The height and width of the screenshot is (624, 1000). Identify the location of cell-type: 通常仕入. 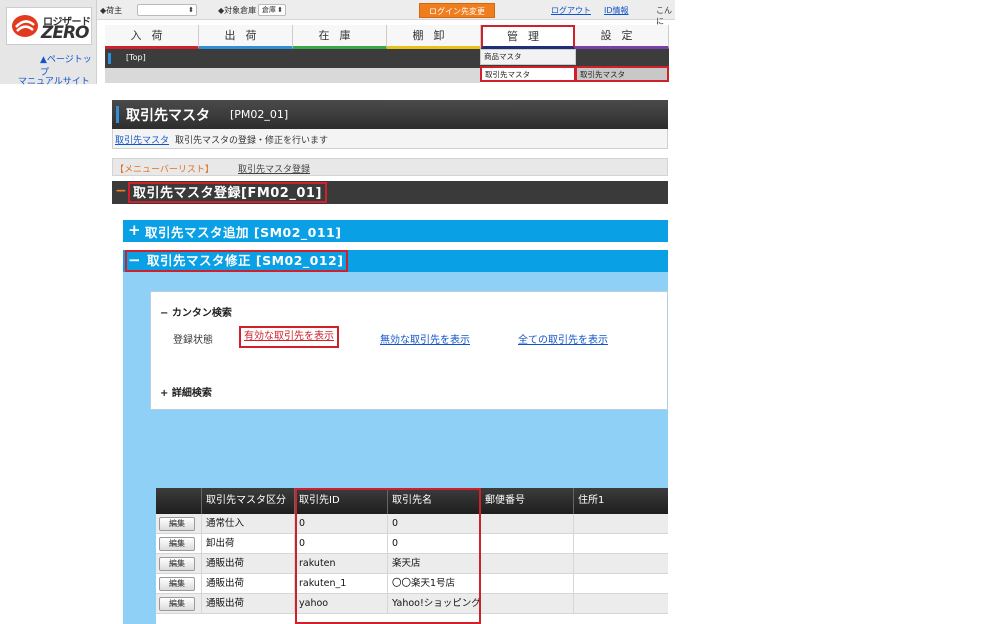
(248, 524).